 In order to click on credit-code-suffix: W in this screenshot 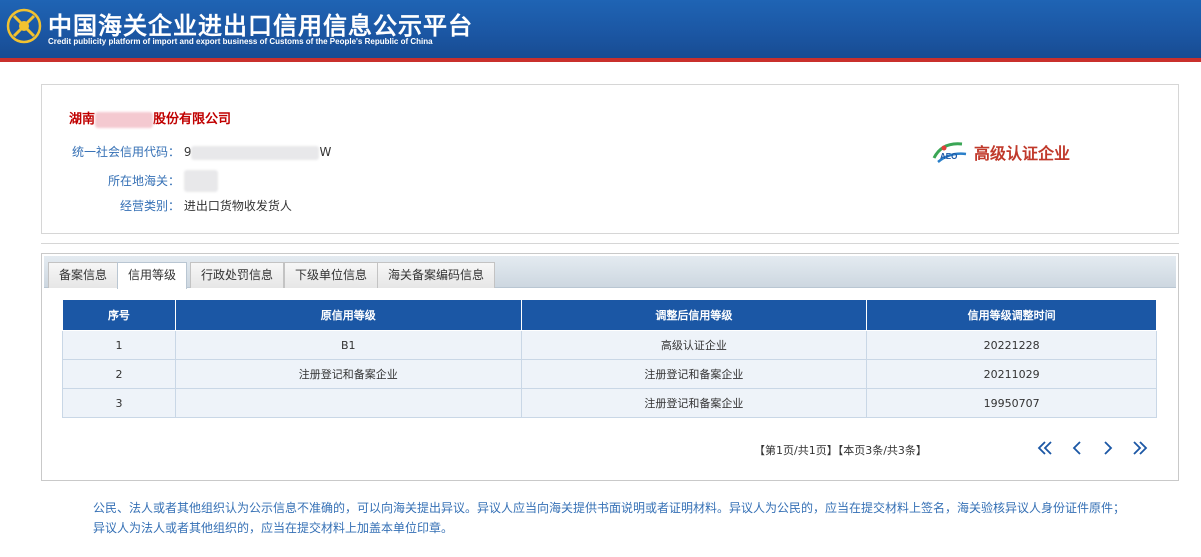, I will do `click(325, 152)`.